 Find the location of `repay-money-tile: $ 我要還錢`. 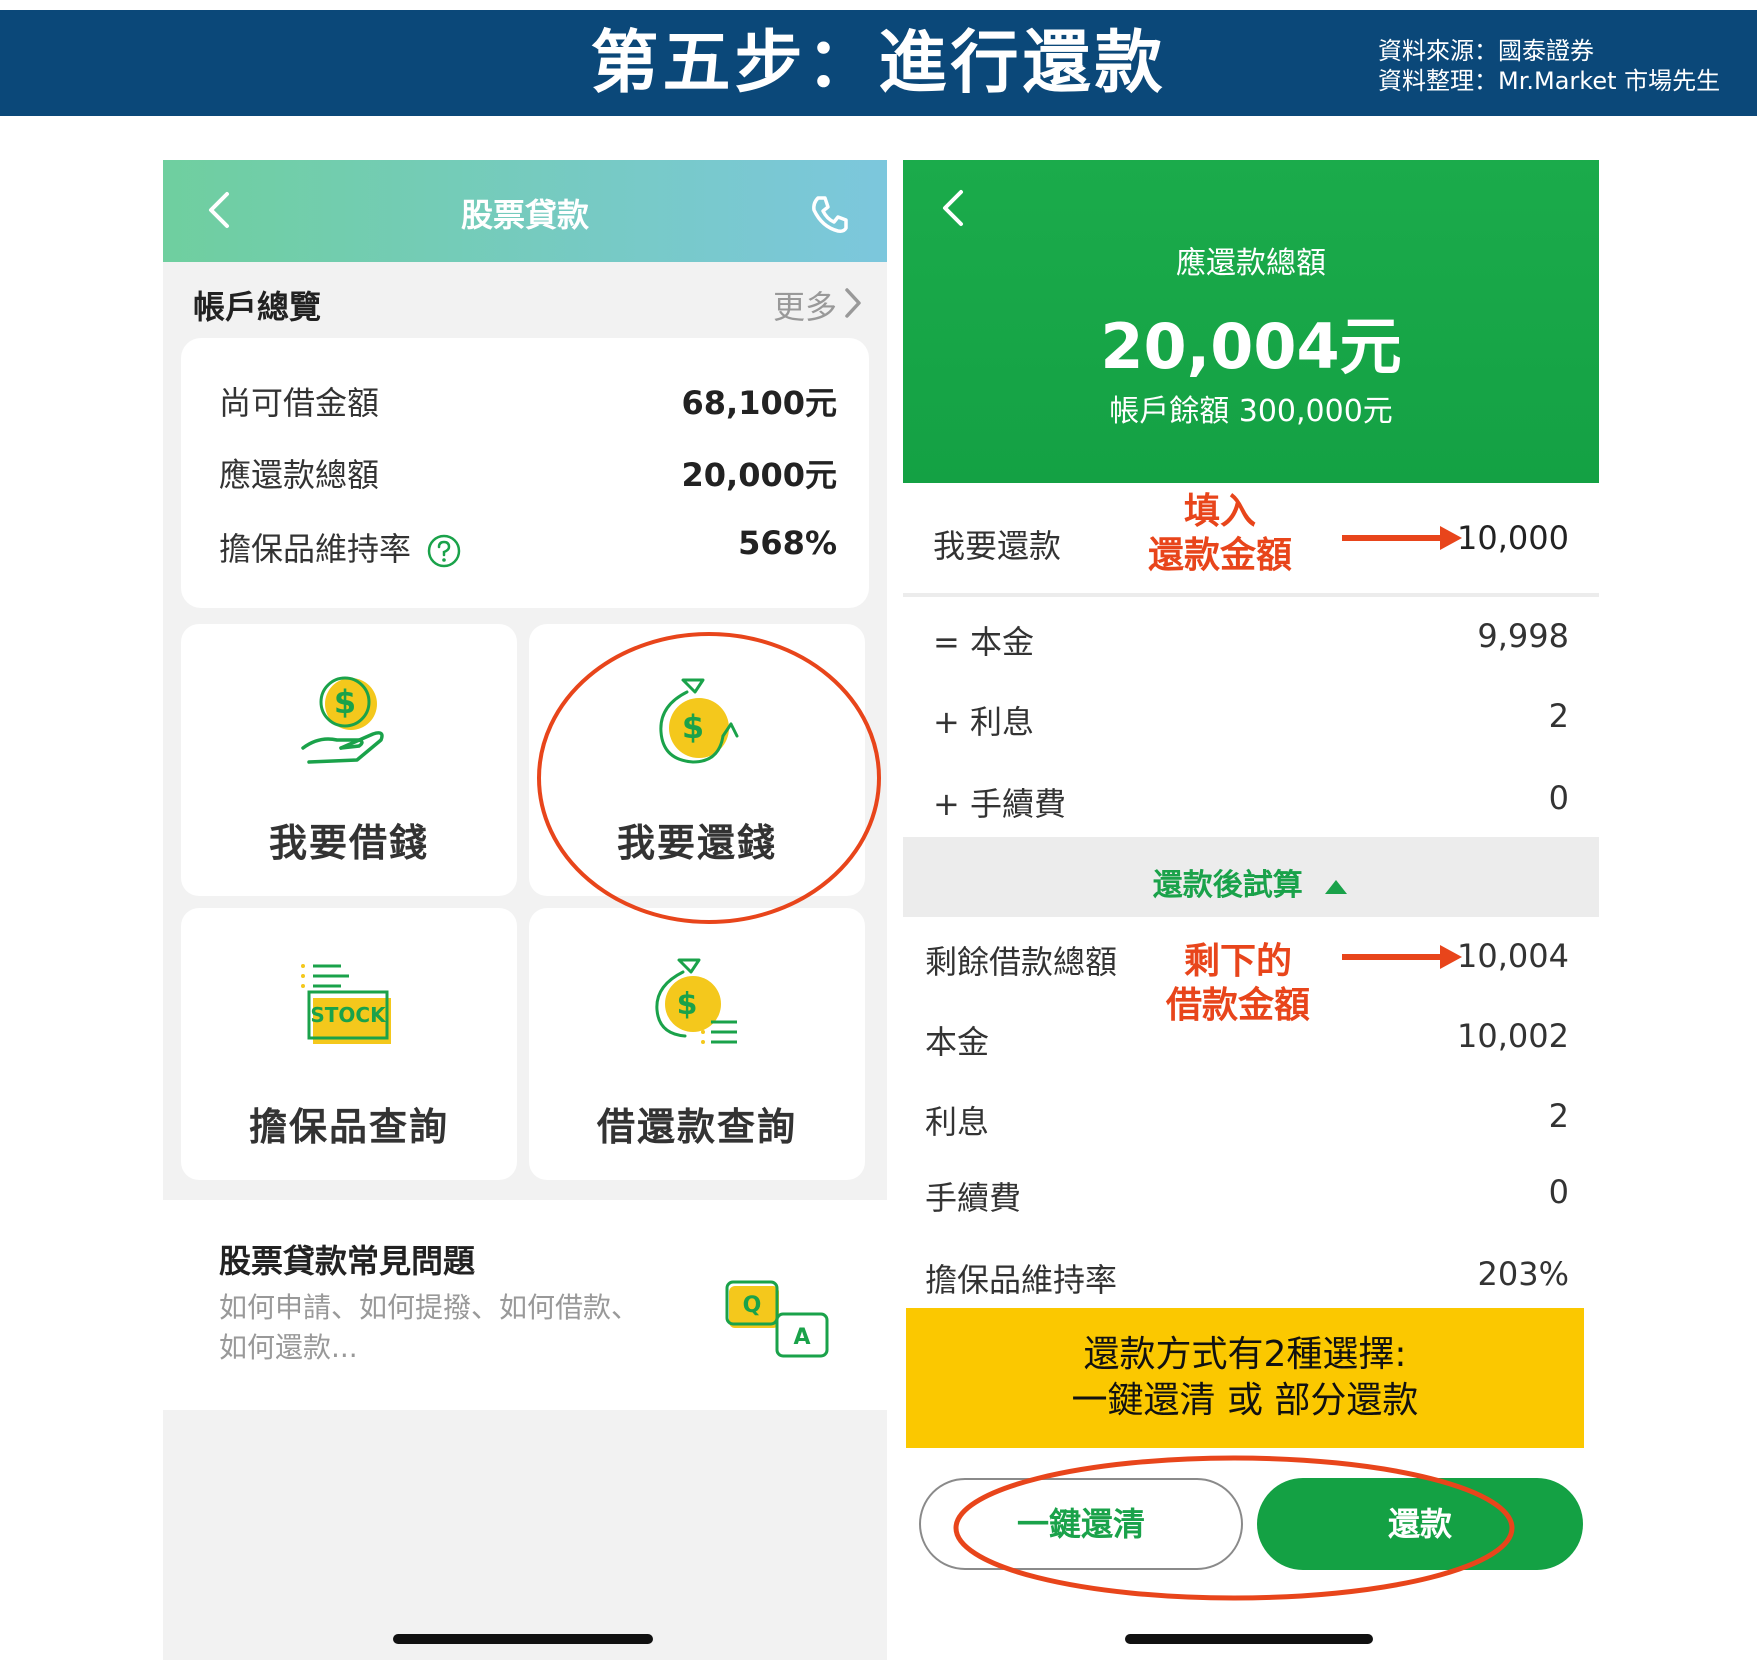

repay-money-tile: $ 我要還錢 is located at coordinates (697, 760).